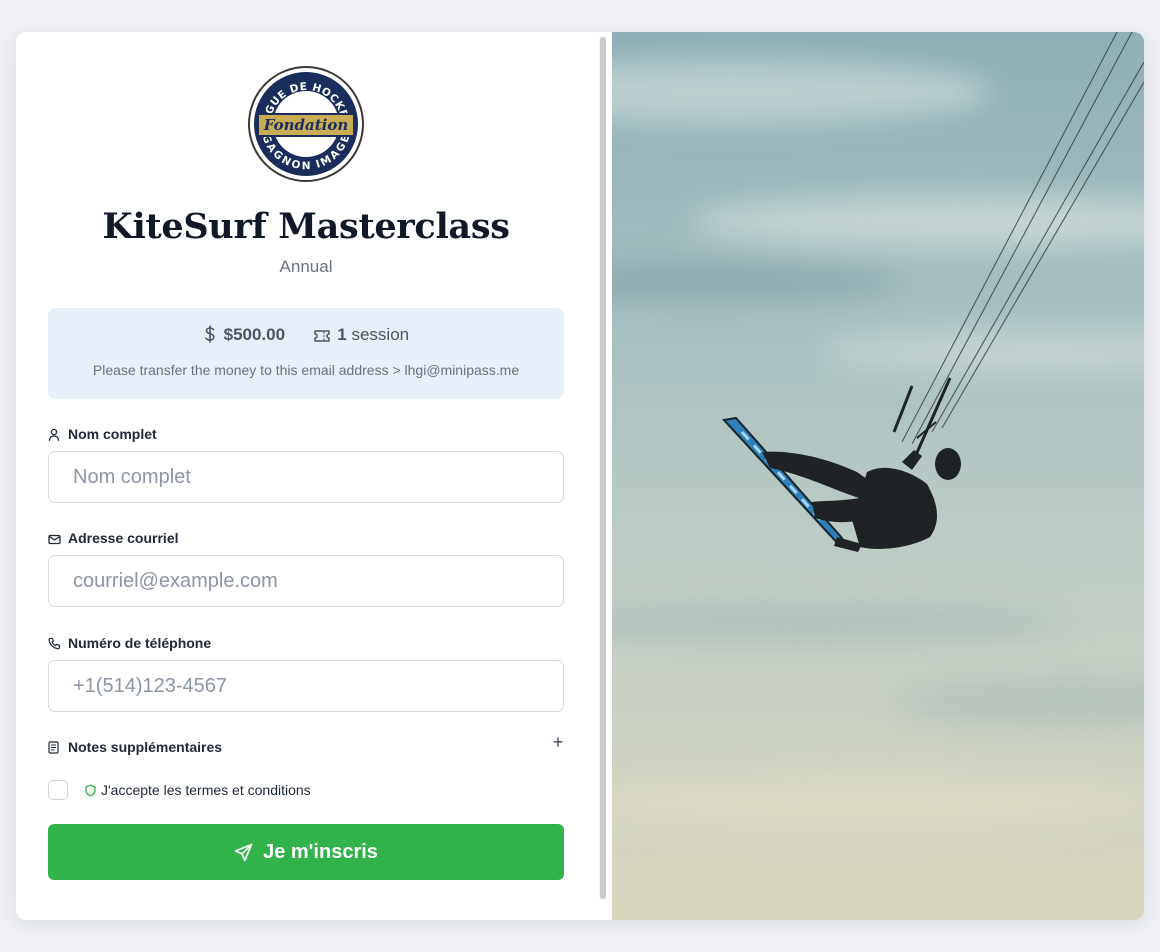 The width and height of the screenshot is (1160, 952). Describe the element at coordinates (558, 742) in the screenshot. I see `notes-expand-button: +` at that location.